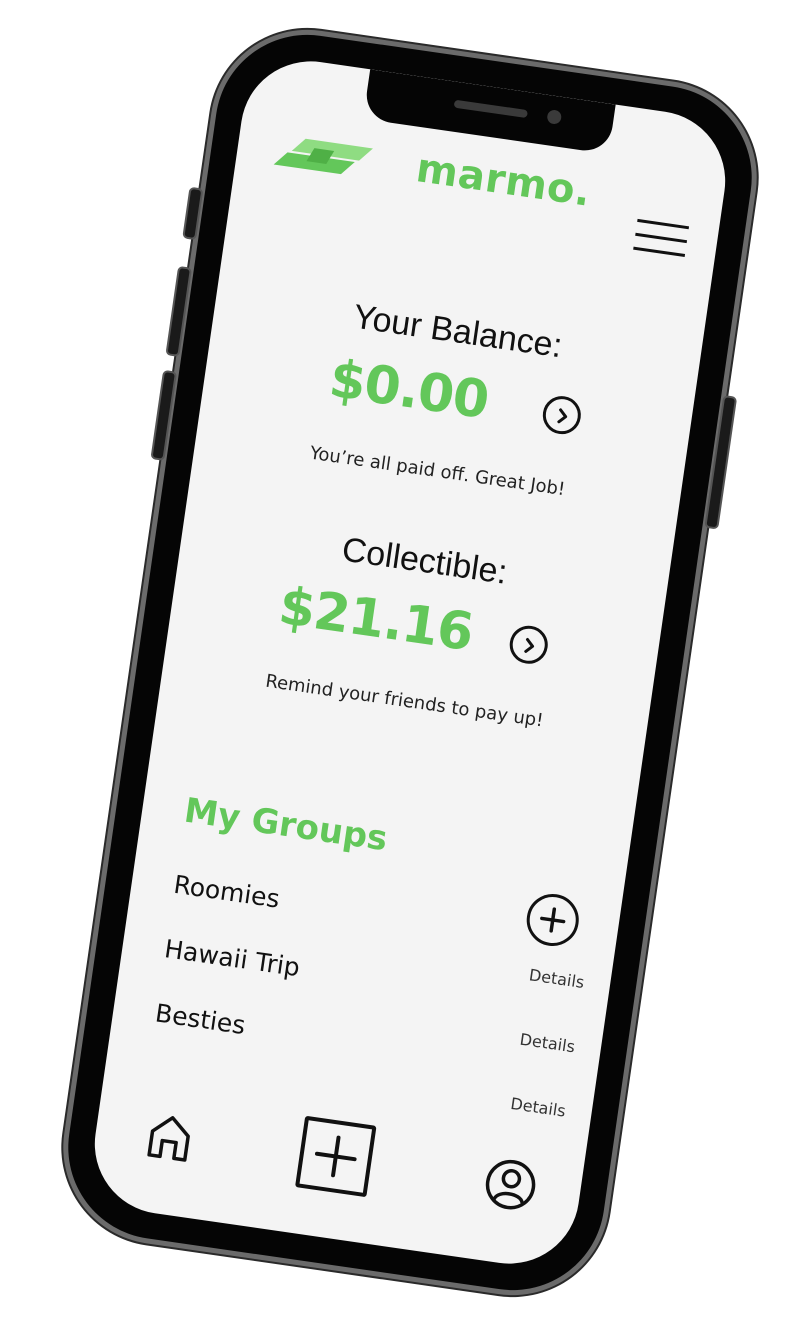 Image resolution: width=800 pixels, height=1333 pixels. I want to click on group-name: Besties, so click(200, 1019).